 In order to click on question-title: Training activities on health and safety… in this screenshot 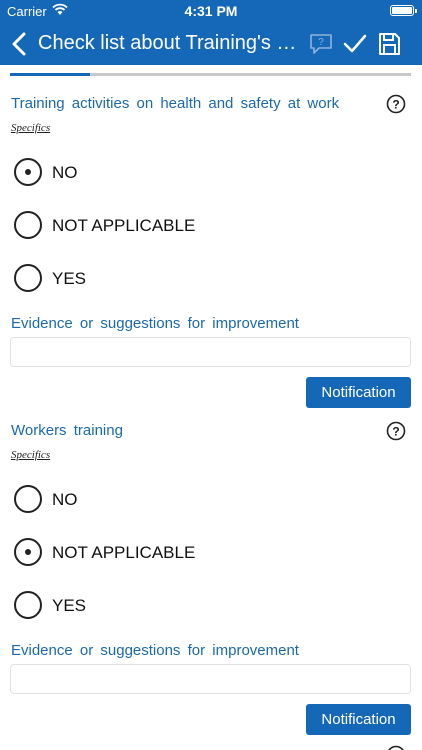, I will do `click(175, 103)`.